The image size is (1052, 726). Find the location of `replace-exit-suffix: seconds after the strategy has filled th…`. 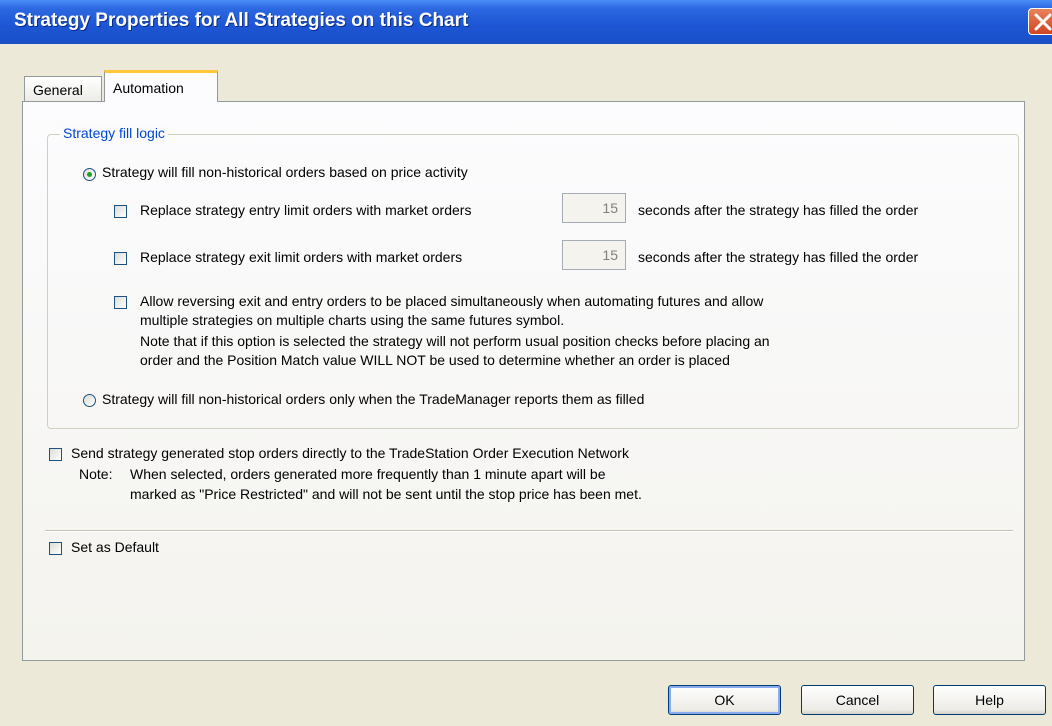

replace-exit-suffix: seconds after the strategy has filled th… is located at coordinates (778, 257).